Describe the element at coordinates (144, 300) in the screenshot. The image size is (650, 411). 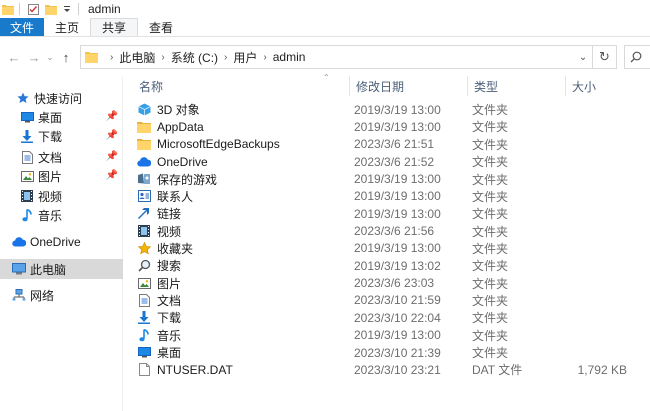
I see `document-icon` at that location.